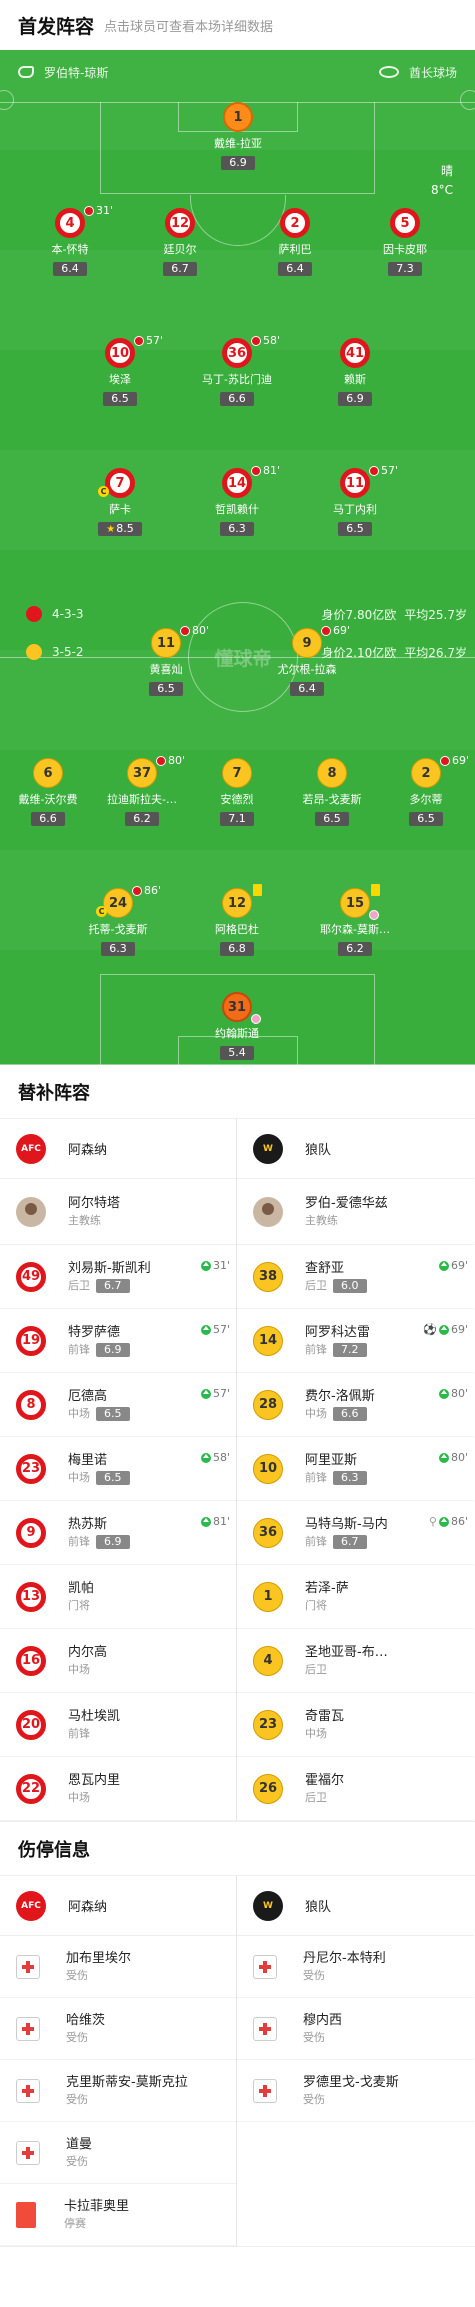  What do you see at coordinates (118, 1341) in the screenshot?
I see `sub-player-row: 19 特罗萨德 前锋 6.9 57'` at bounding box center [118, 1341].